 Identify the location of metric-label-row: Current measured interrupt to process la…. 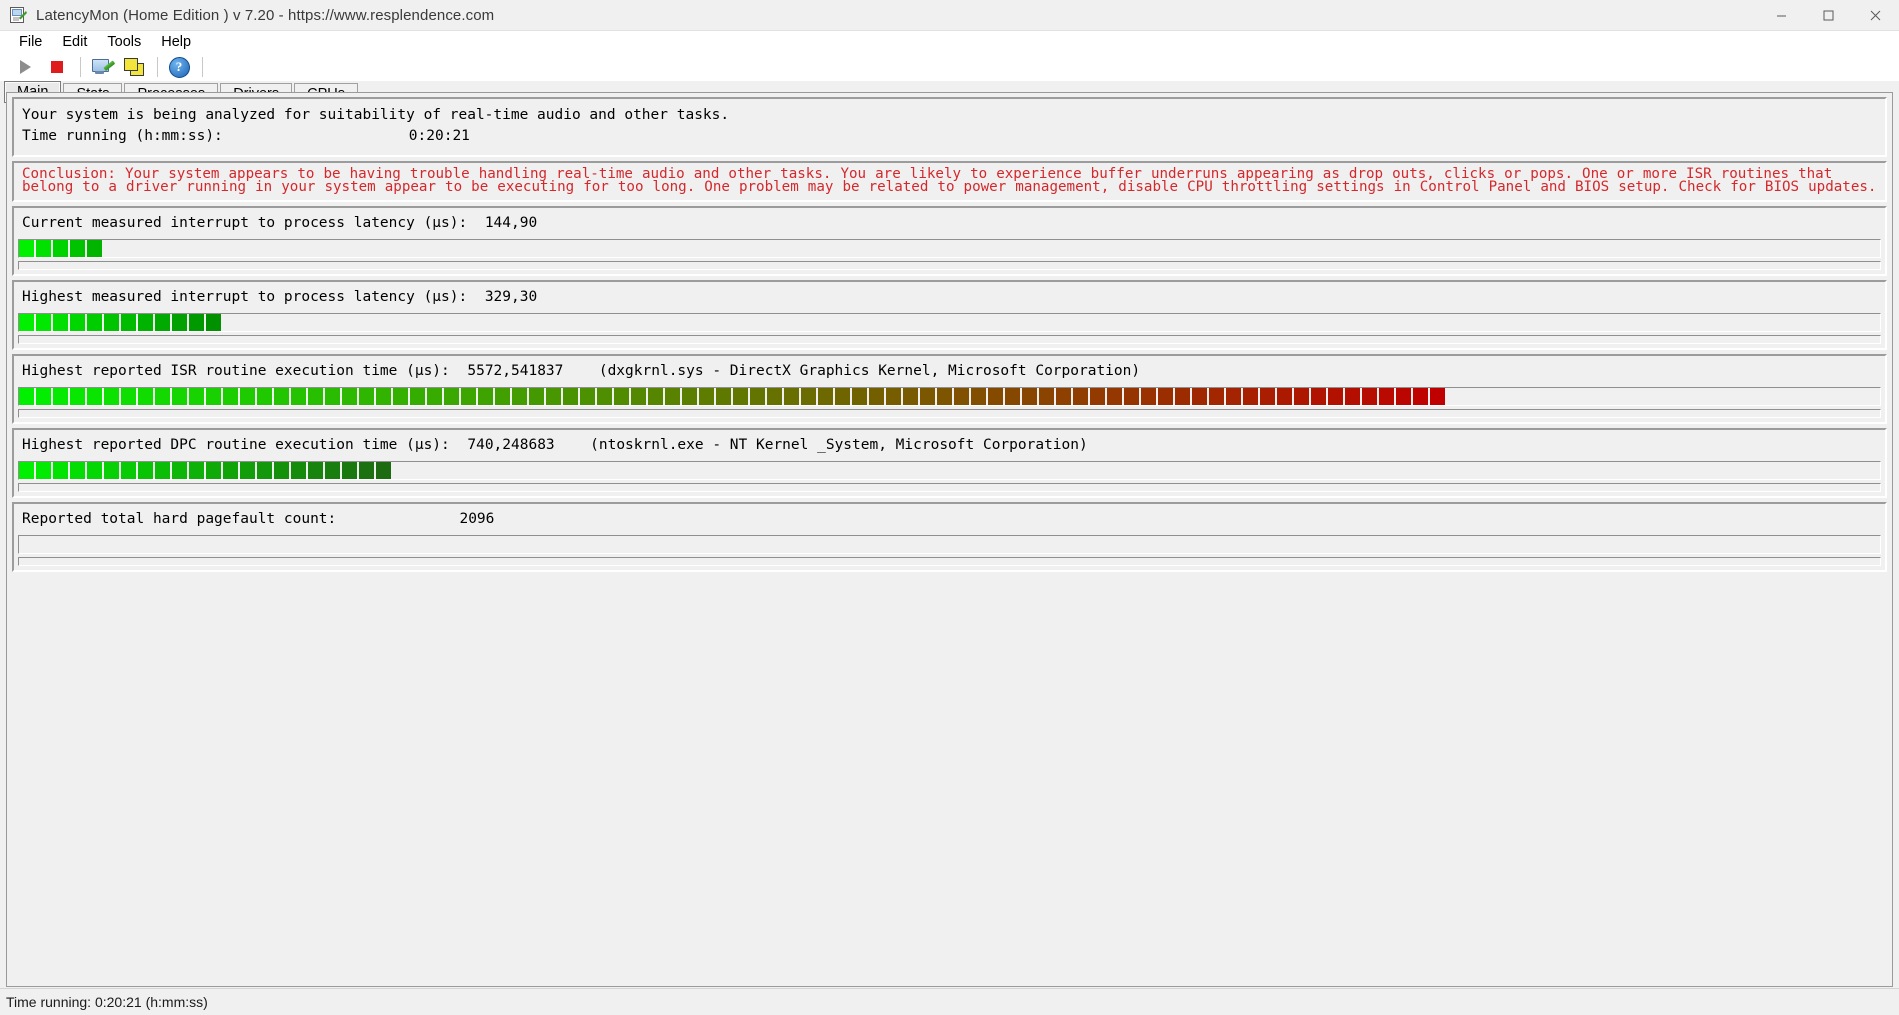
(949, 223).